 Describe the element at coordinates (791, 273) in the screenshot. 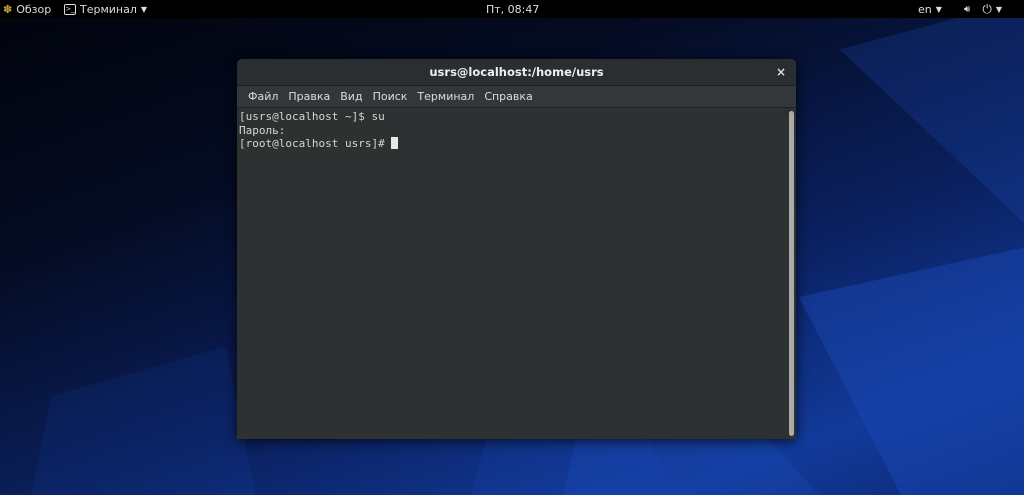

I see `scrollbar` at that location.